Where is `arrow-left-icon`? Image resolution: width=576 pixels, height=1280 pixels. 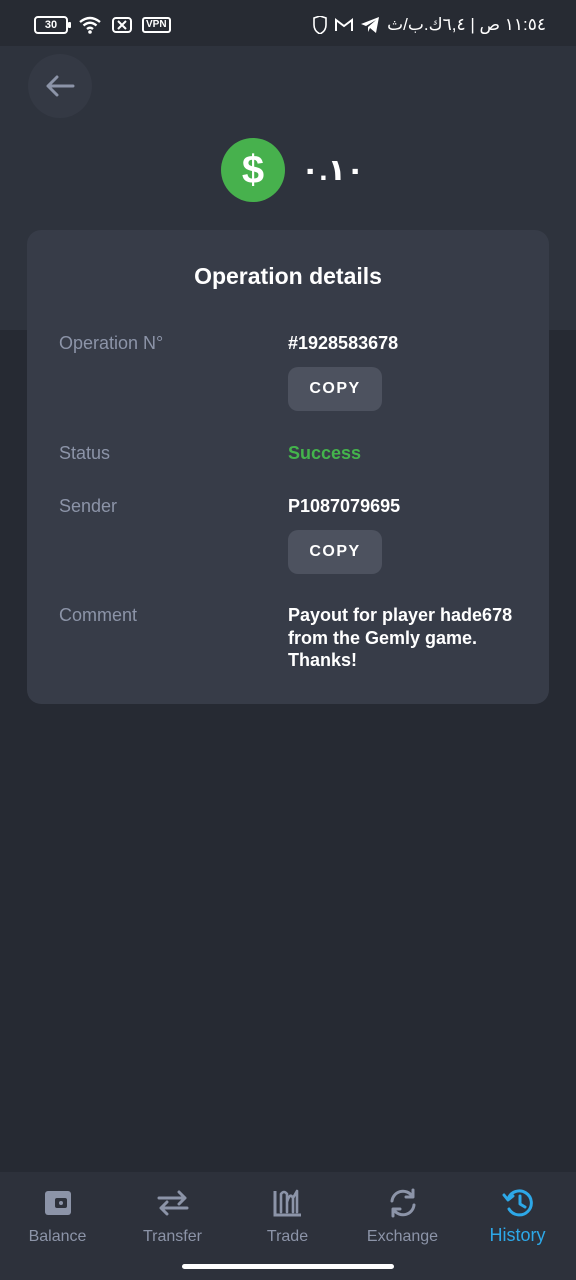 arrow-left-icon is located at coordinates (60, 86).